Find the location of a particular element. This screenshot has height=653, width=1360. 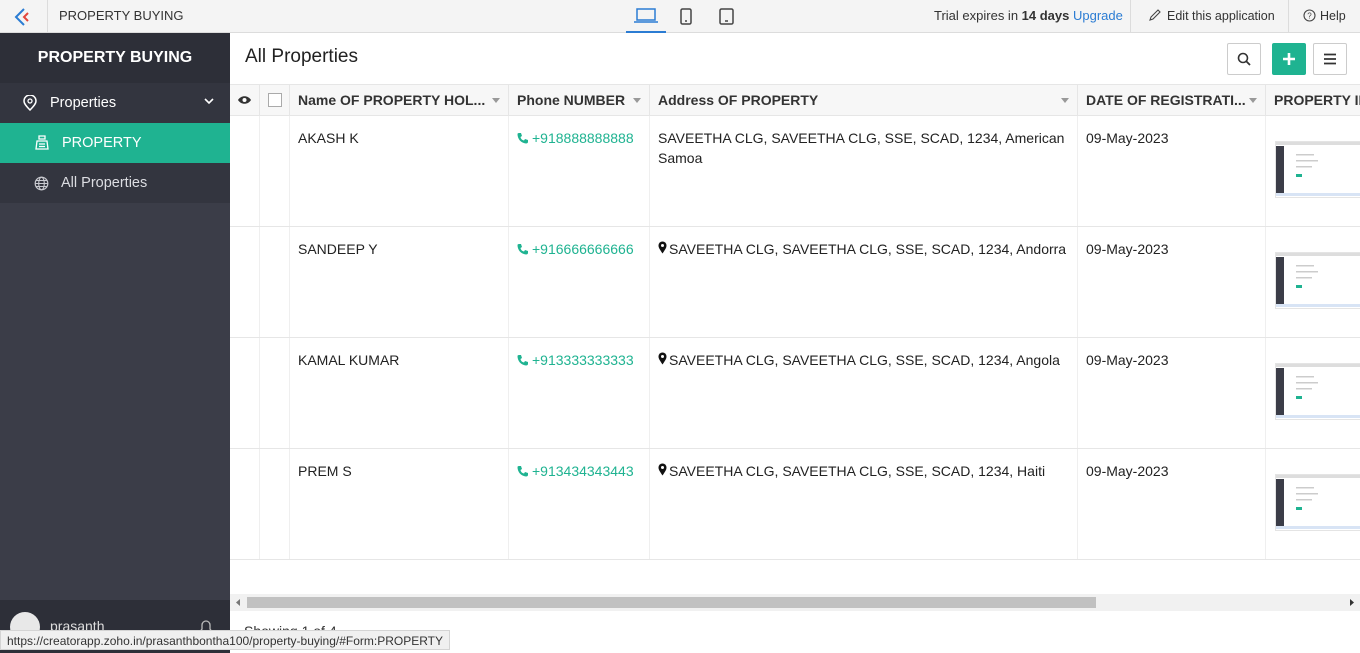

form-icon is located at coordinates (42, 142).